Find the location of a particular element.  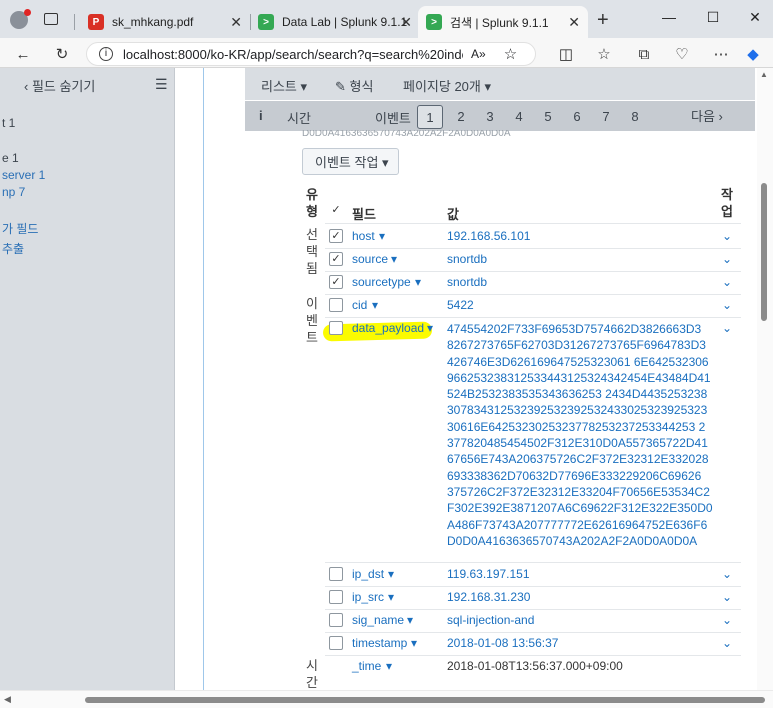

favorites-icon: ☆ is located at coordinates (604, 54).